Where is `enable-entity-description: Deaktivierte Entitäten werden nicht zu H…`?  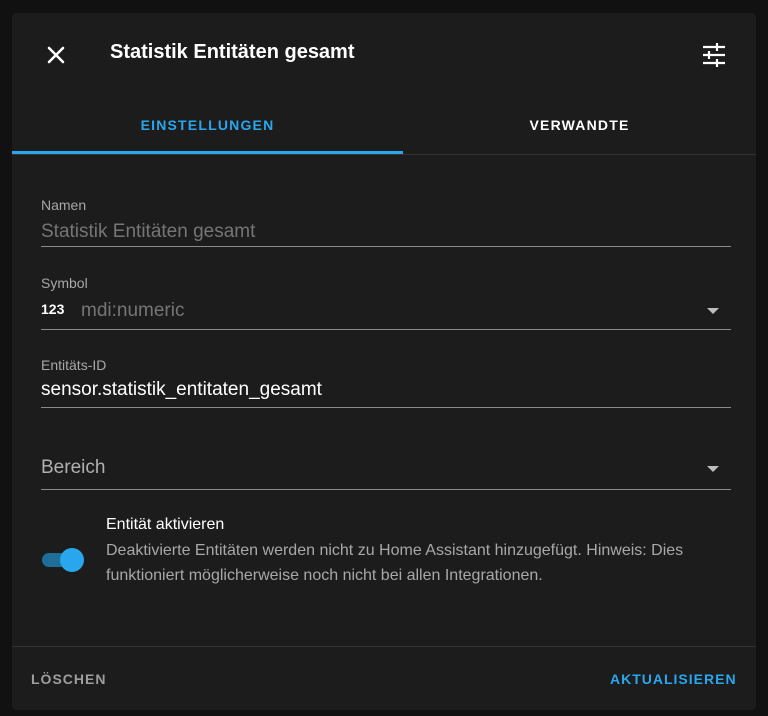 enable-entity-description: Deaktivierte Entitäten werden nicht zu H… is located at coordinates (395, 563).